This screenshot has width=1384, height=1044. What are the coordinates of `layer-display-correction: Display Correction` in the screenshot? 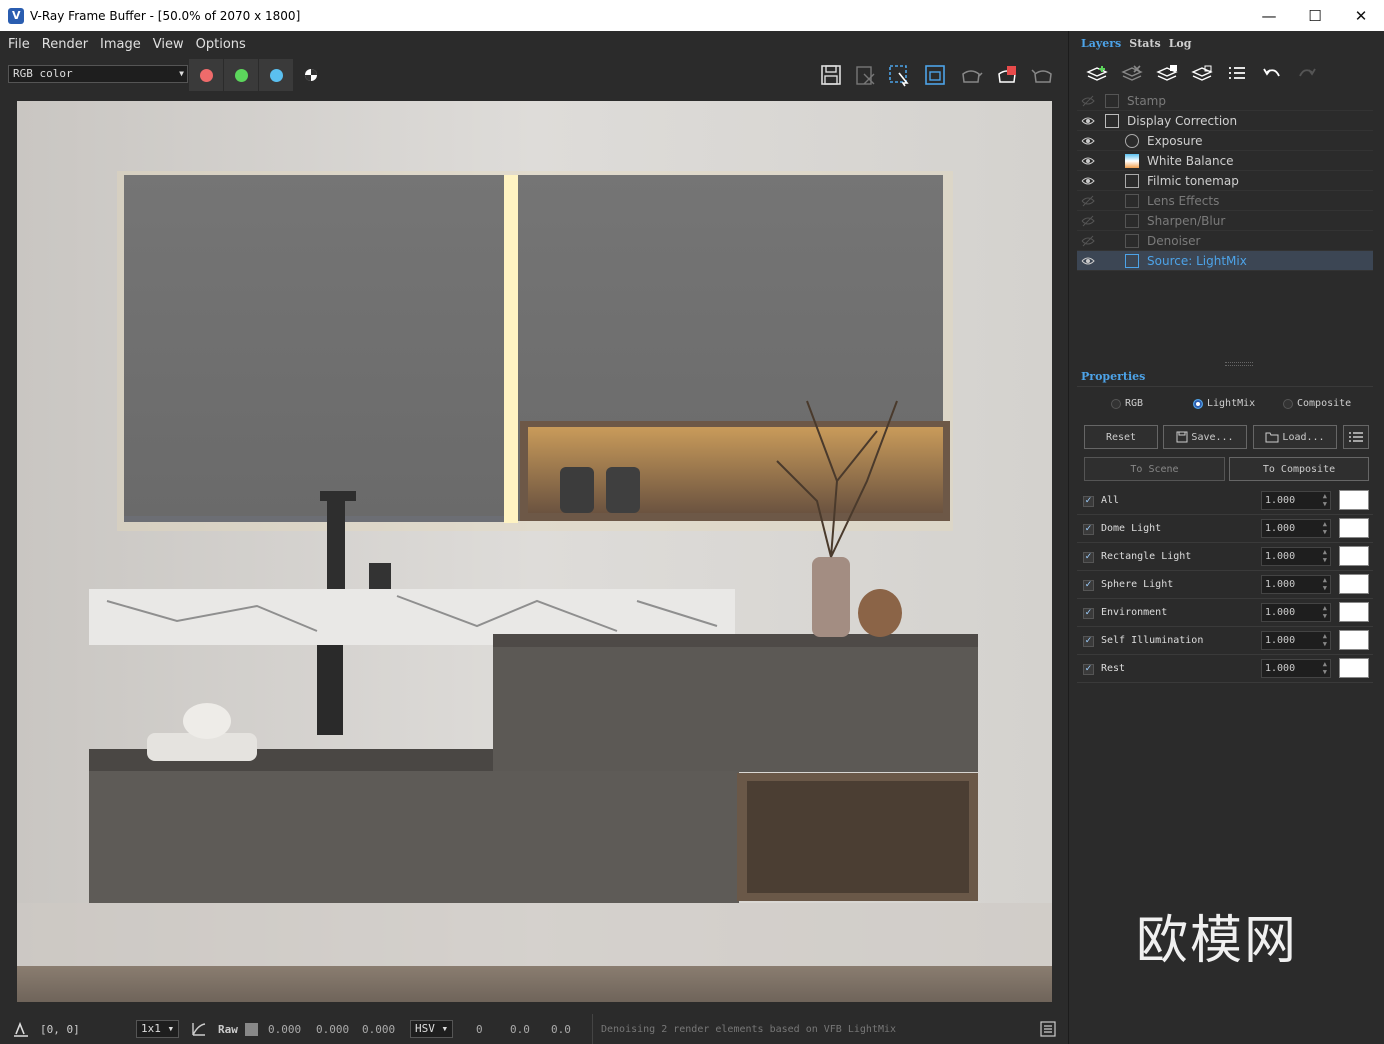 It's located at (1225, 121).